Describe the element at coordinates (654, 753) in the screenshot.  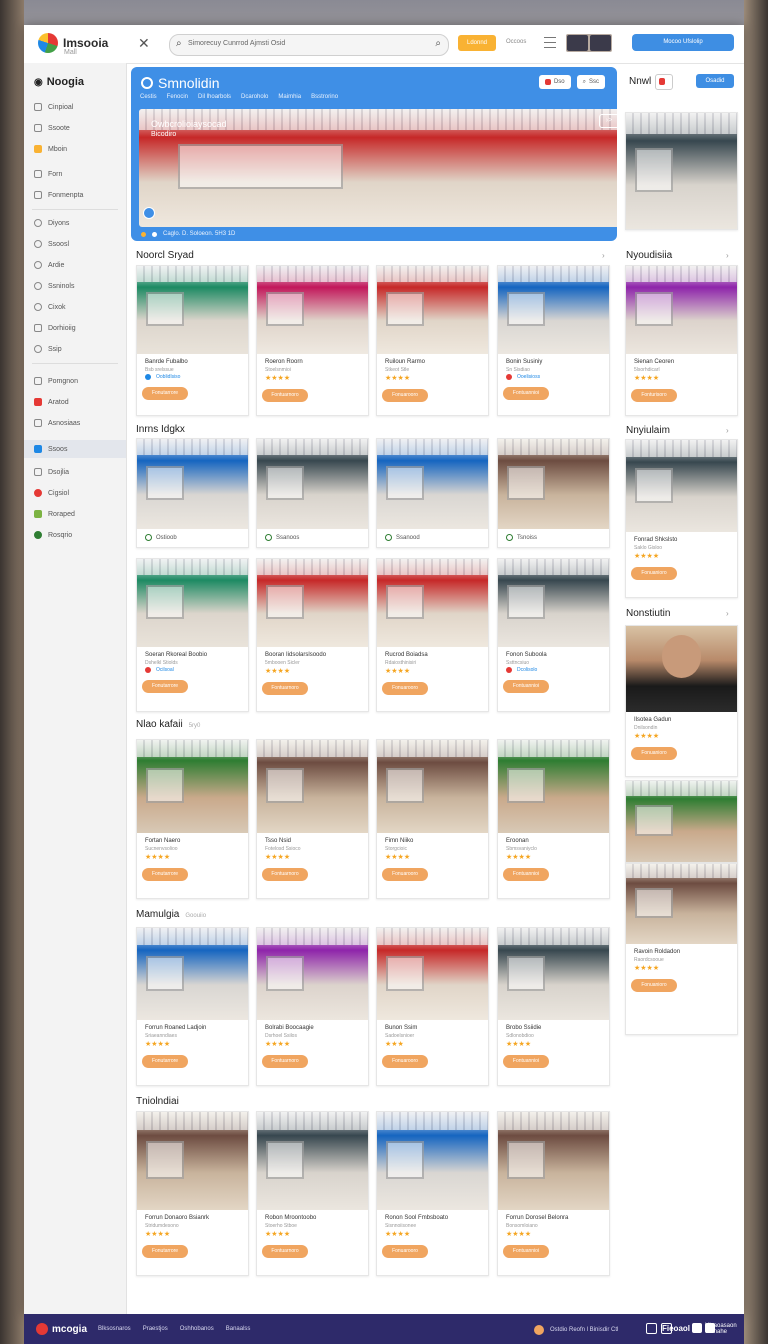
I see `profile-cta-button: Fonuanioro` at that location.